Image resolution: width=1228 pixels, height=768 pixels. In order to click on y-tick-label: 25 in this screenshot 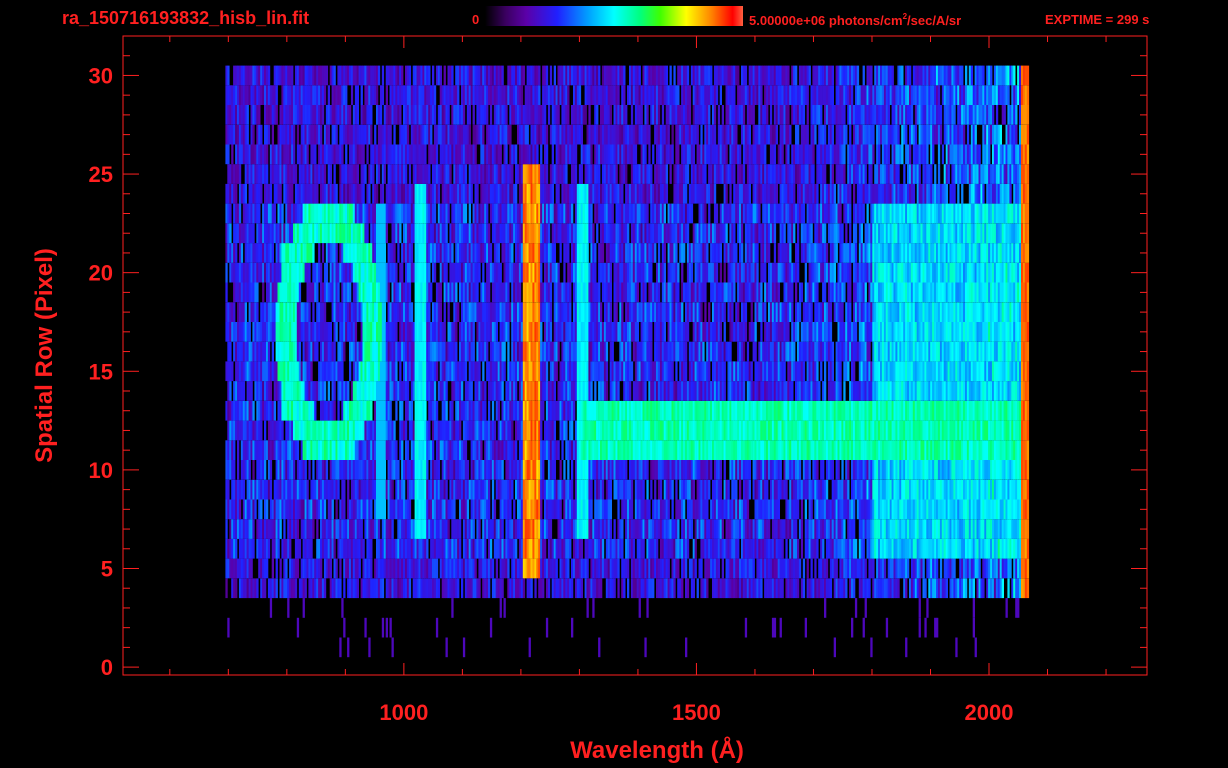, I will do `click(101, 174)`.